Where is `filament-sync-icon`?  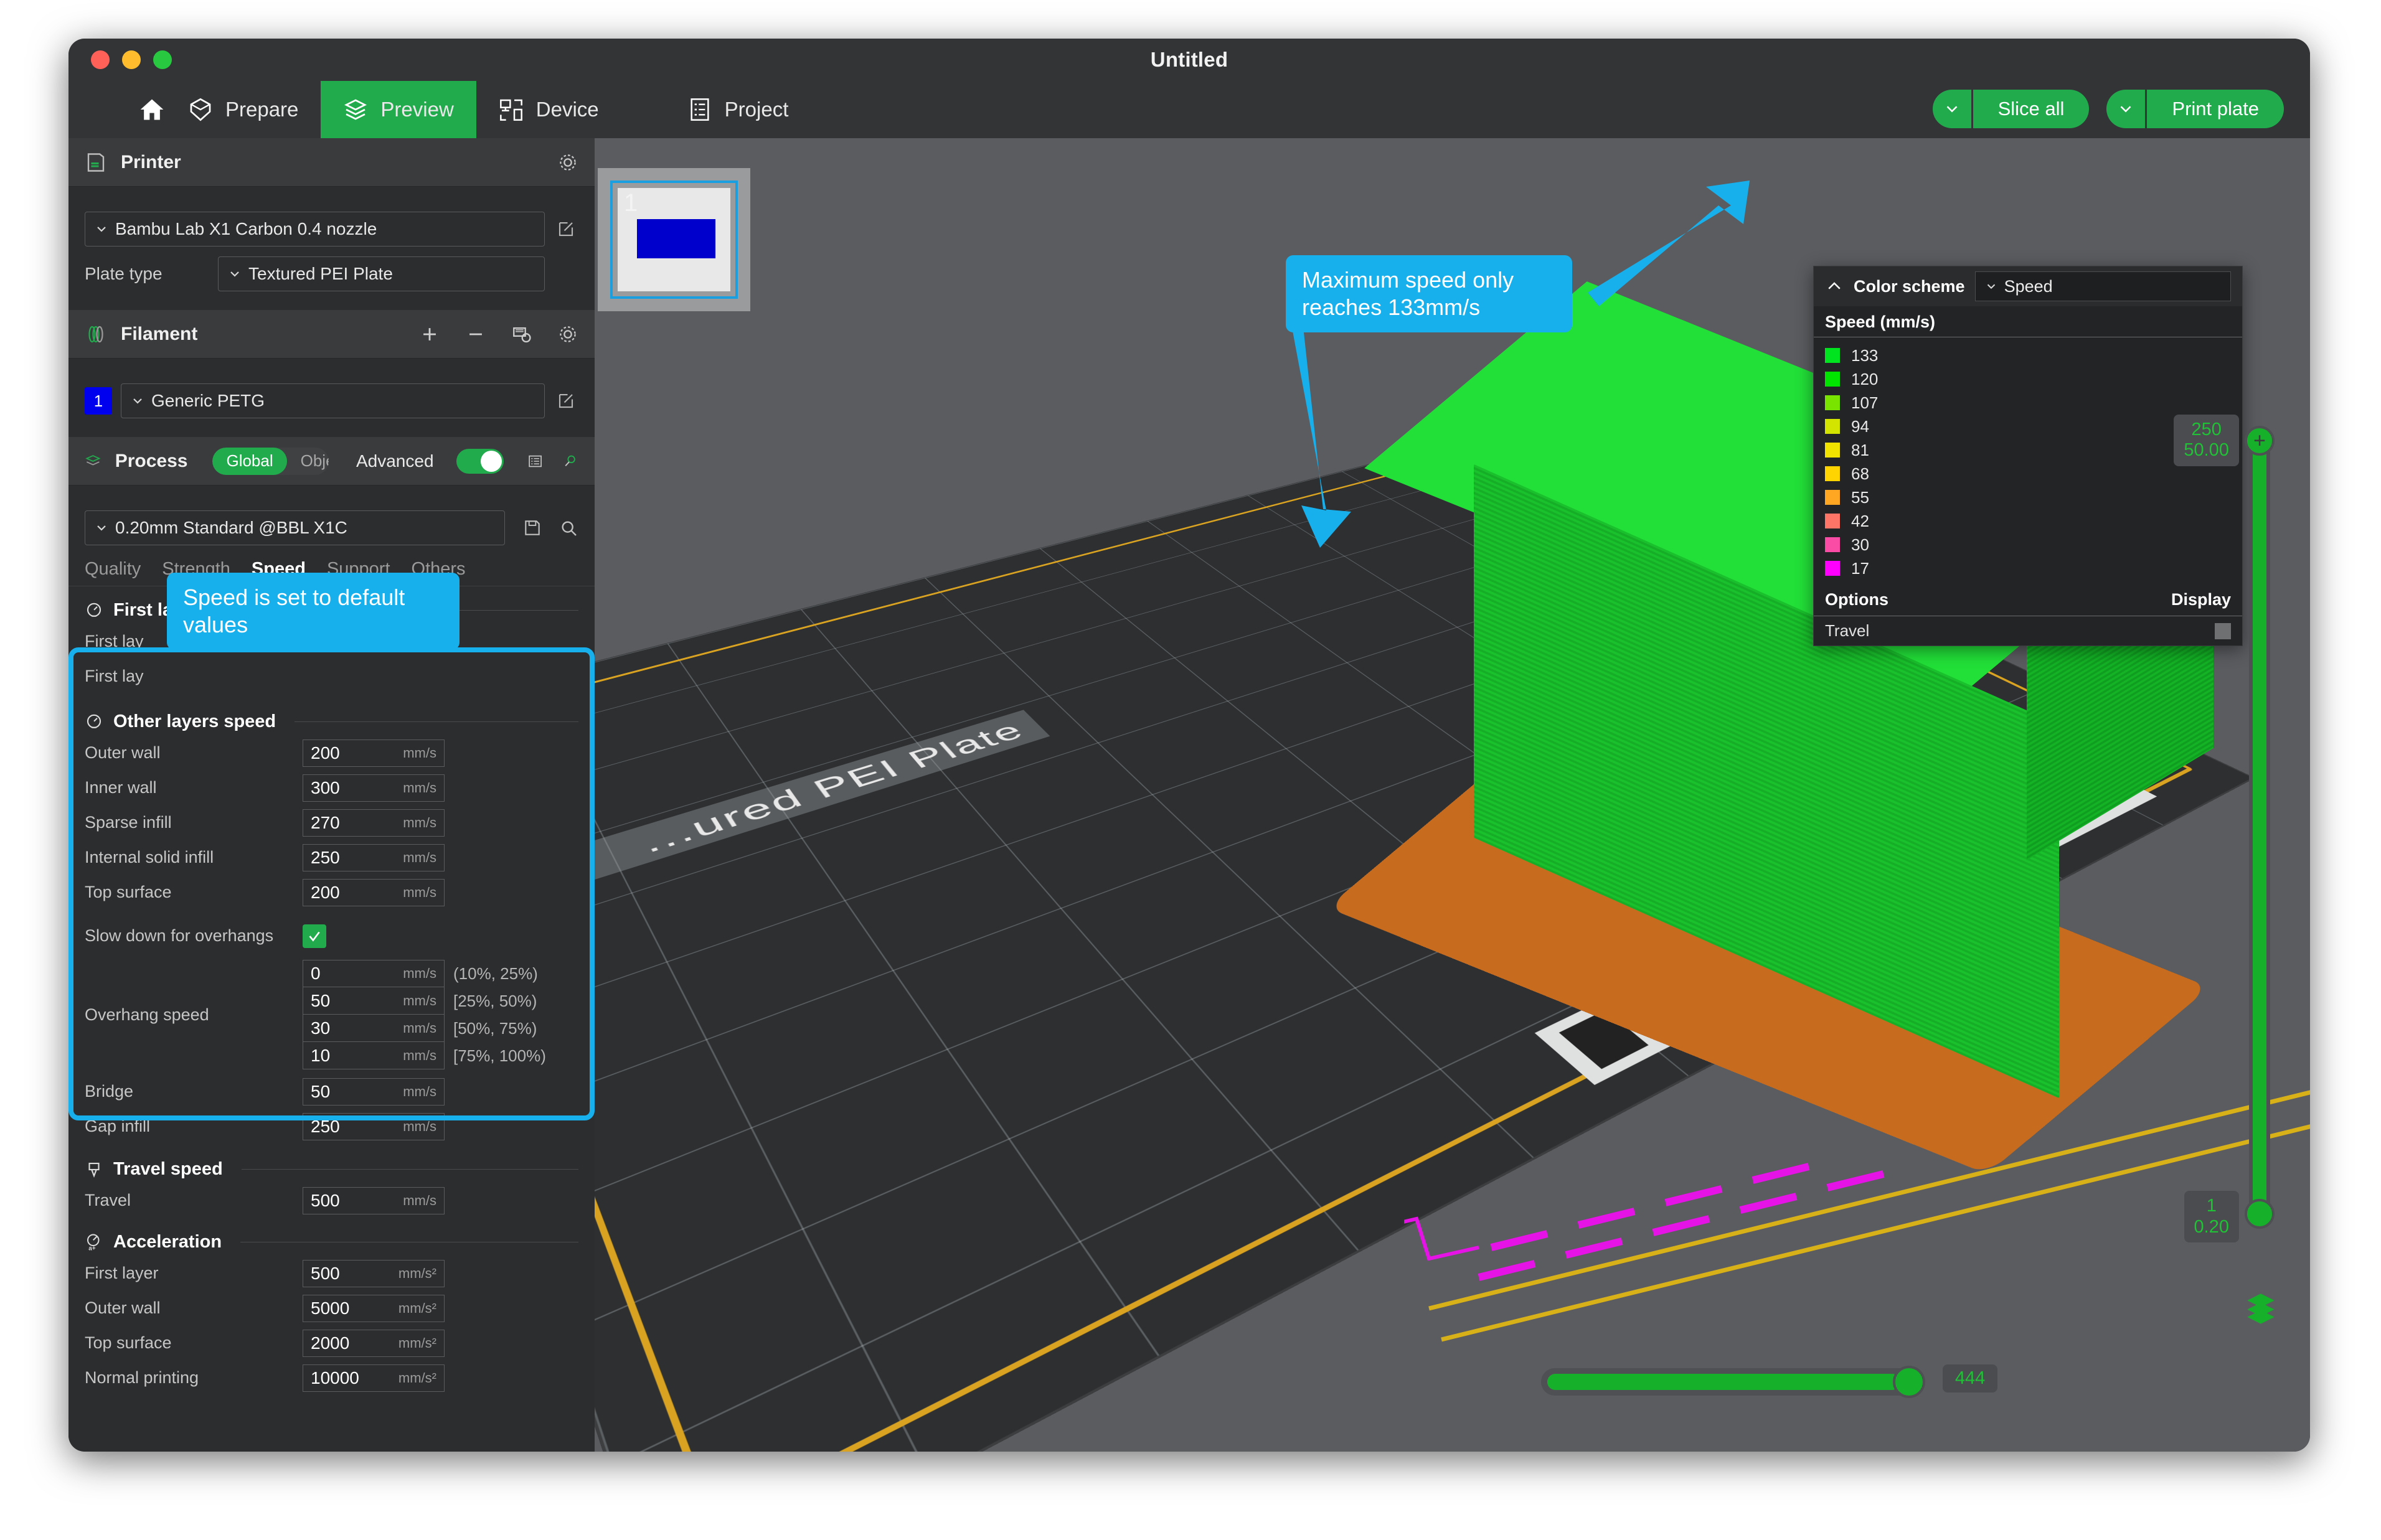
filament-sync-icon is located at coordinates (521, 334).